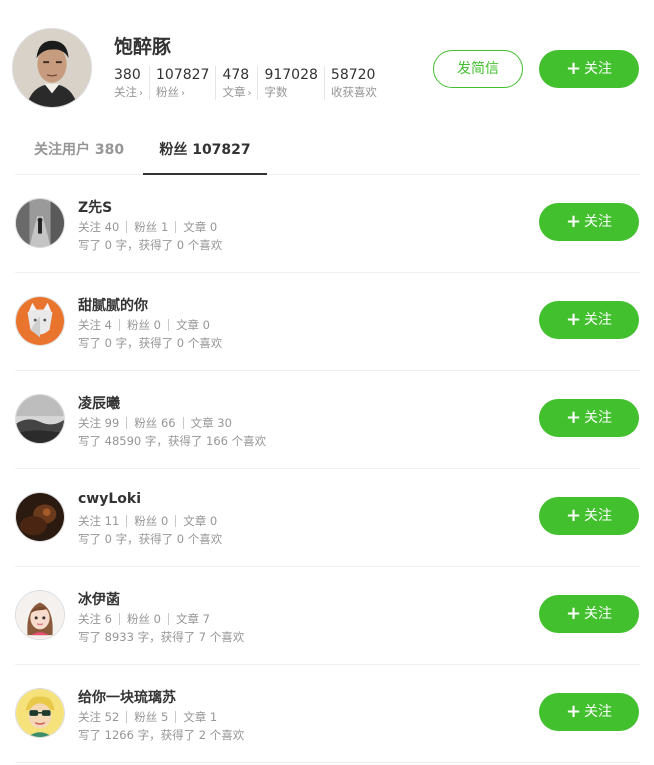 This screenshot has width=654, height=765. Describe the element at coordinates (99, 521) in the screenshot. I see `following-count: 关注 11` at that location.